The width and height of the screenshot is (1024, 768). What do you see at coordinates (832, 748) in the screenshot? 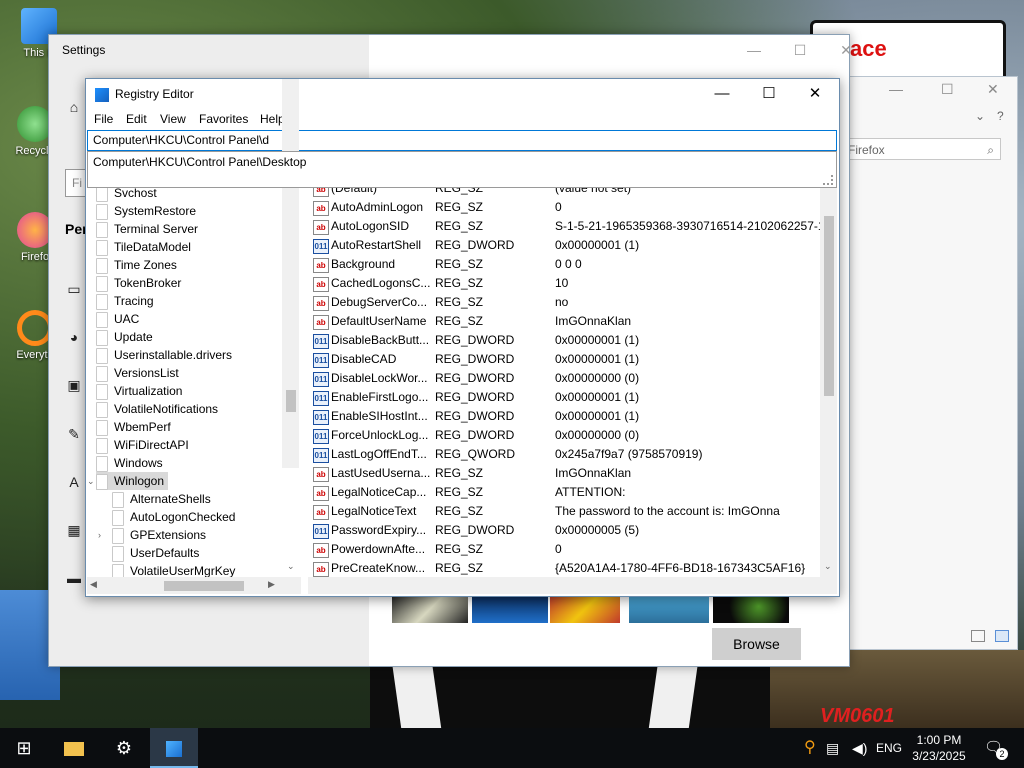
I see `network-icon: ▤` at bounding box center [832, 748].